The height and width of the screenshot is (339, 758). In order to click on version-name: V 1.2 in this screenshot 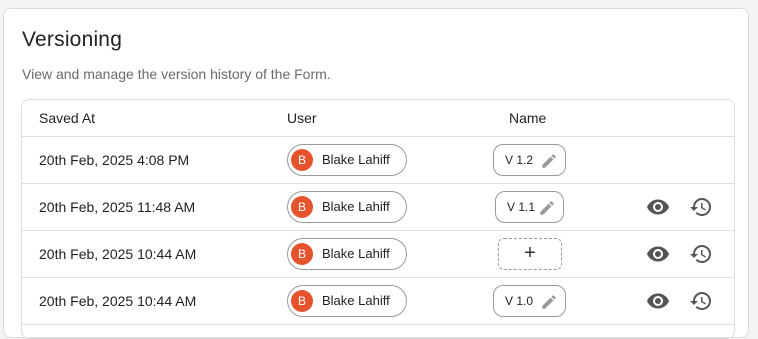, I will do `click(519, 160)`.